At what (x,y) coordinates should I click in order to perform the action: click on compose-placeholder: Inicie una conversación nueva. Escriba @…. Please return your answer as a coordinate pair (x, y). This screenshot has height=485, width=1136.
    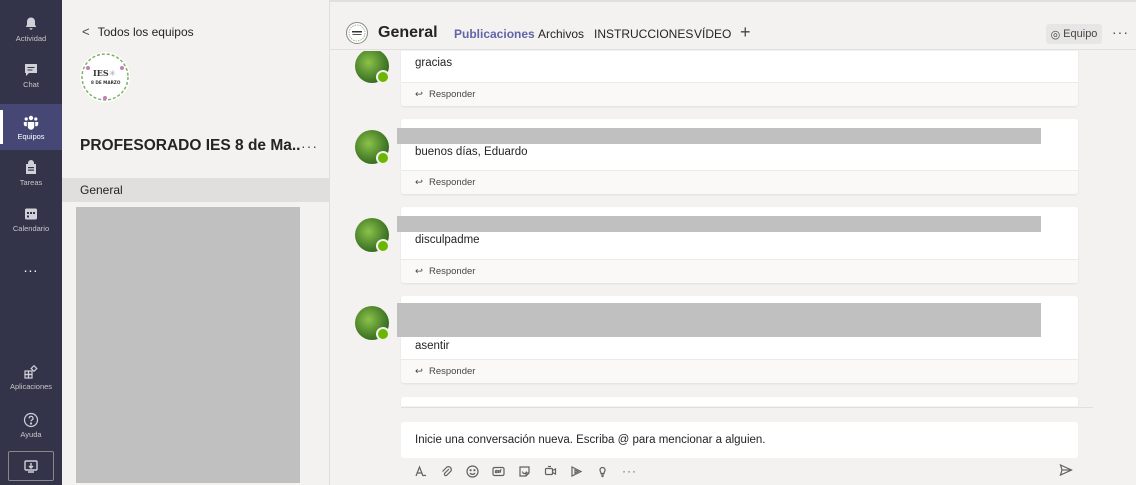
    Looking at the image, I should click on (590, 440).